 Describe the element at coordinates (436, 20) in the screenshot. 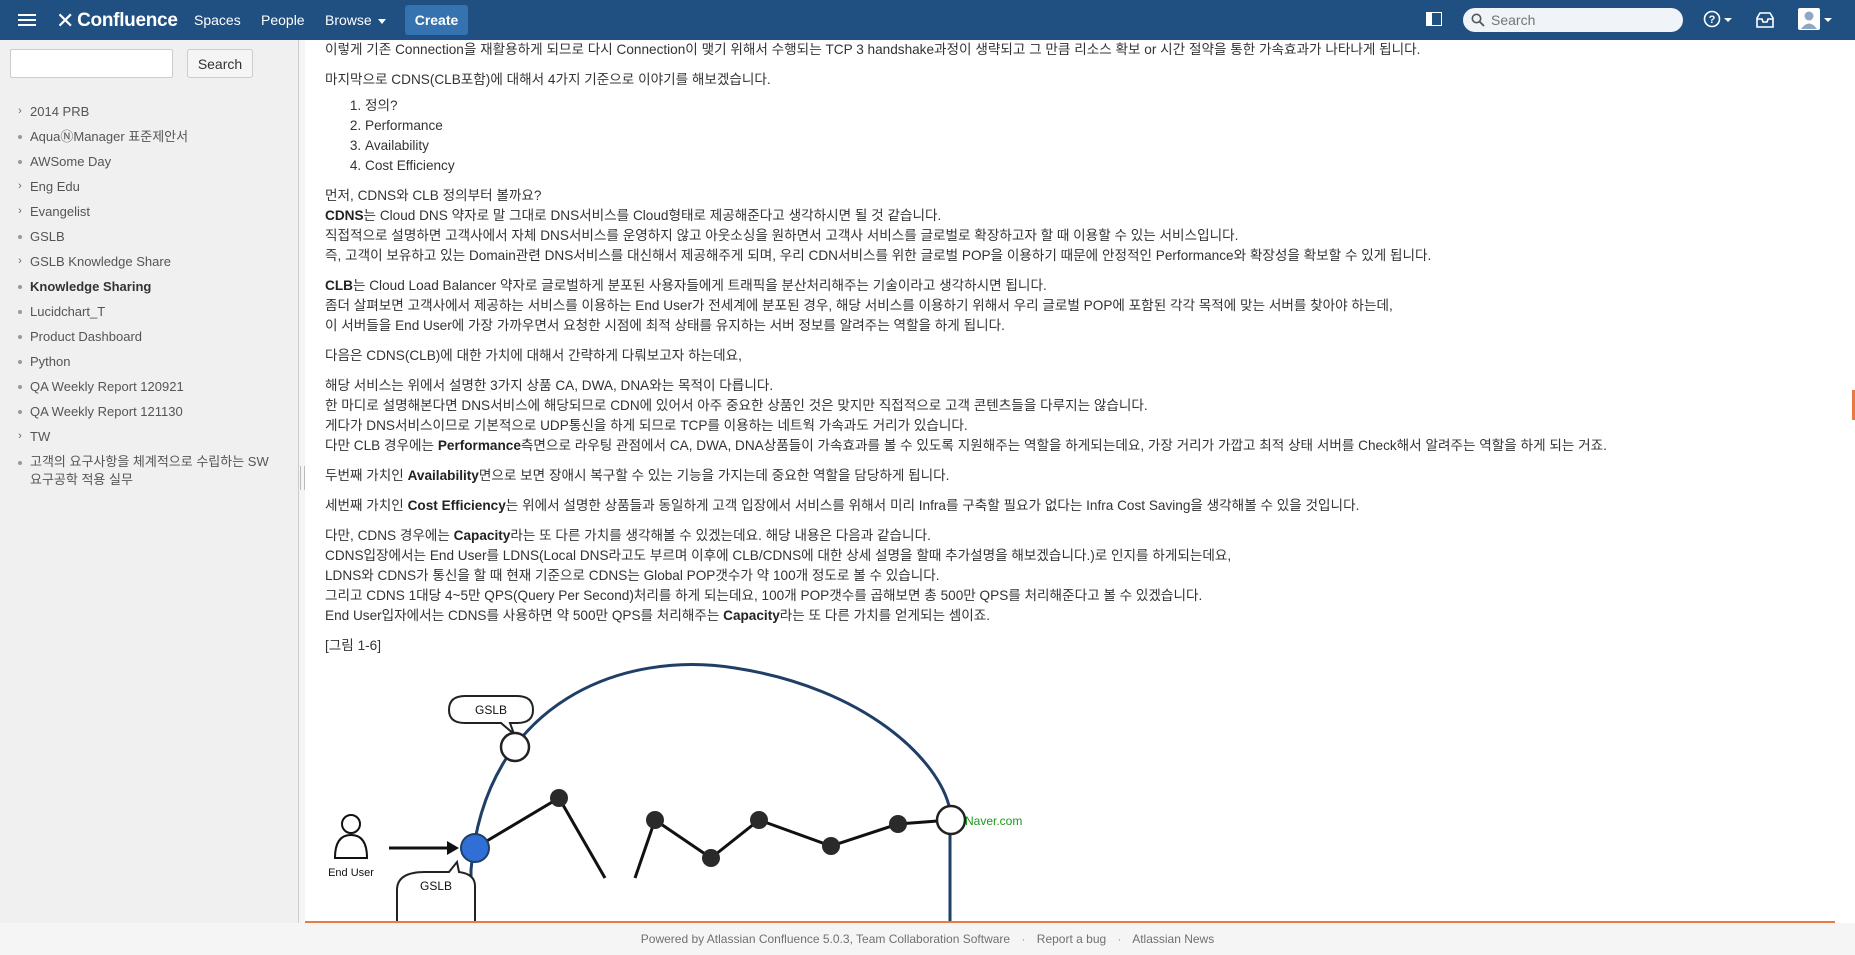

I see `create-button: Create` at that location.